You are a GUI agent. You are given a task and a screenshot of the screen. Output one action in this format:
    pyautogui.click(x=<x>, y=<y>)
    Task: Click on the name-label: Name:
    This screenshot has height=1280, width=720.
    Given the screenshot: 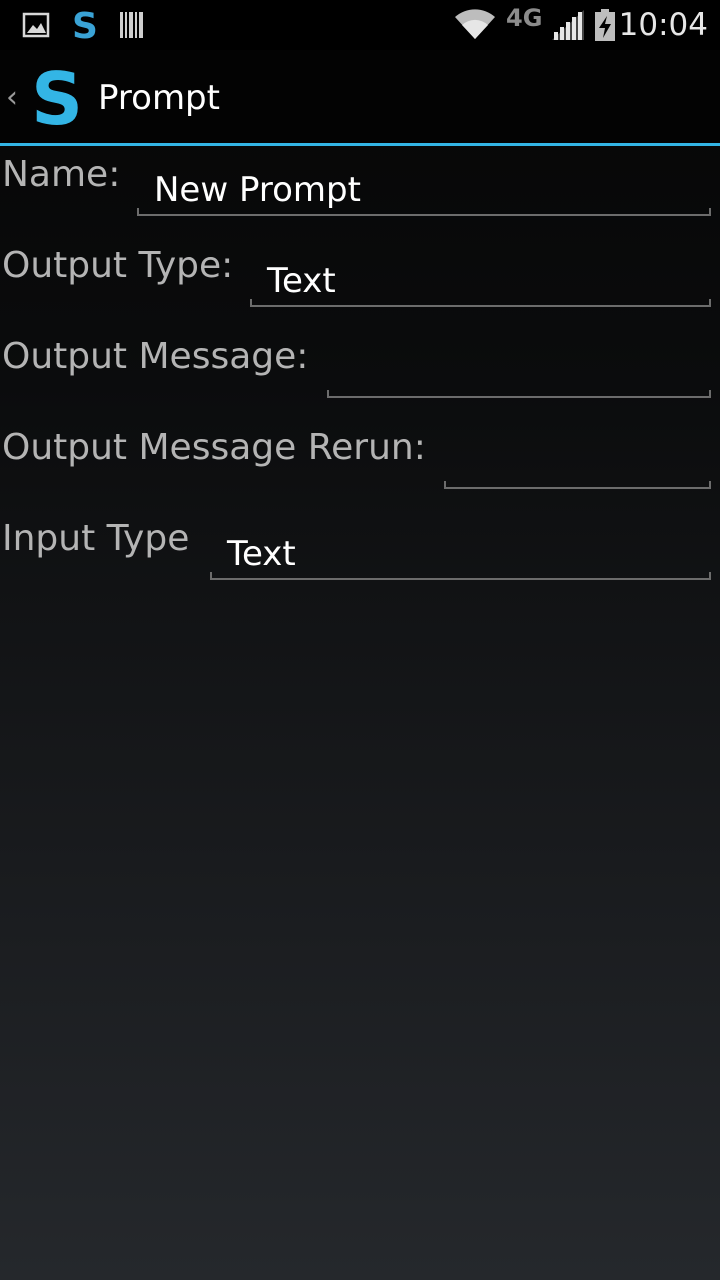 What is the action you would take?
    pyautogui.click(x=61, y=174)
    